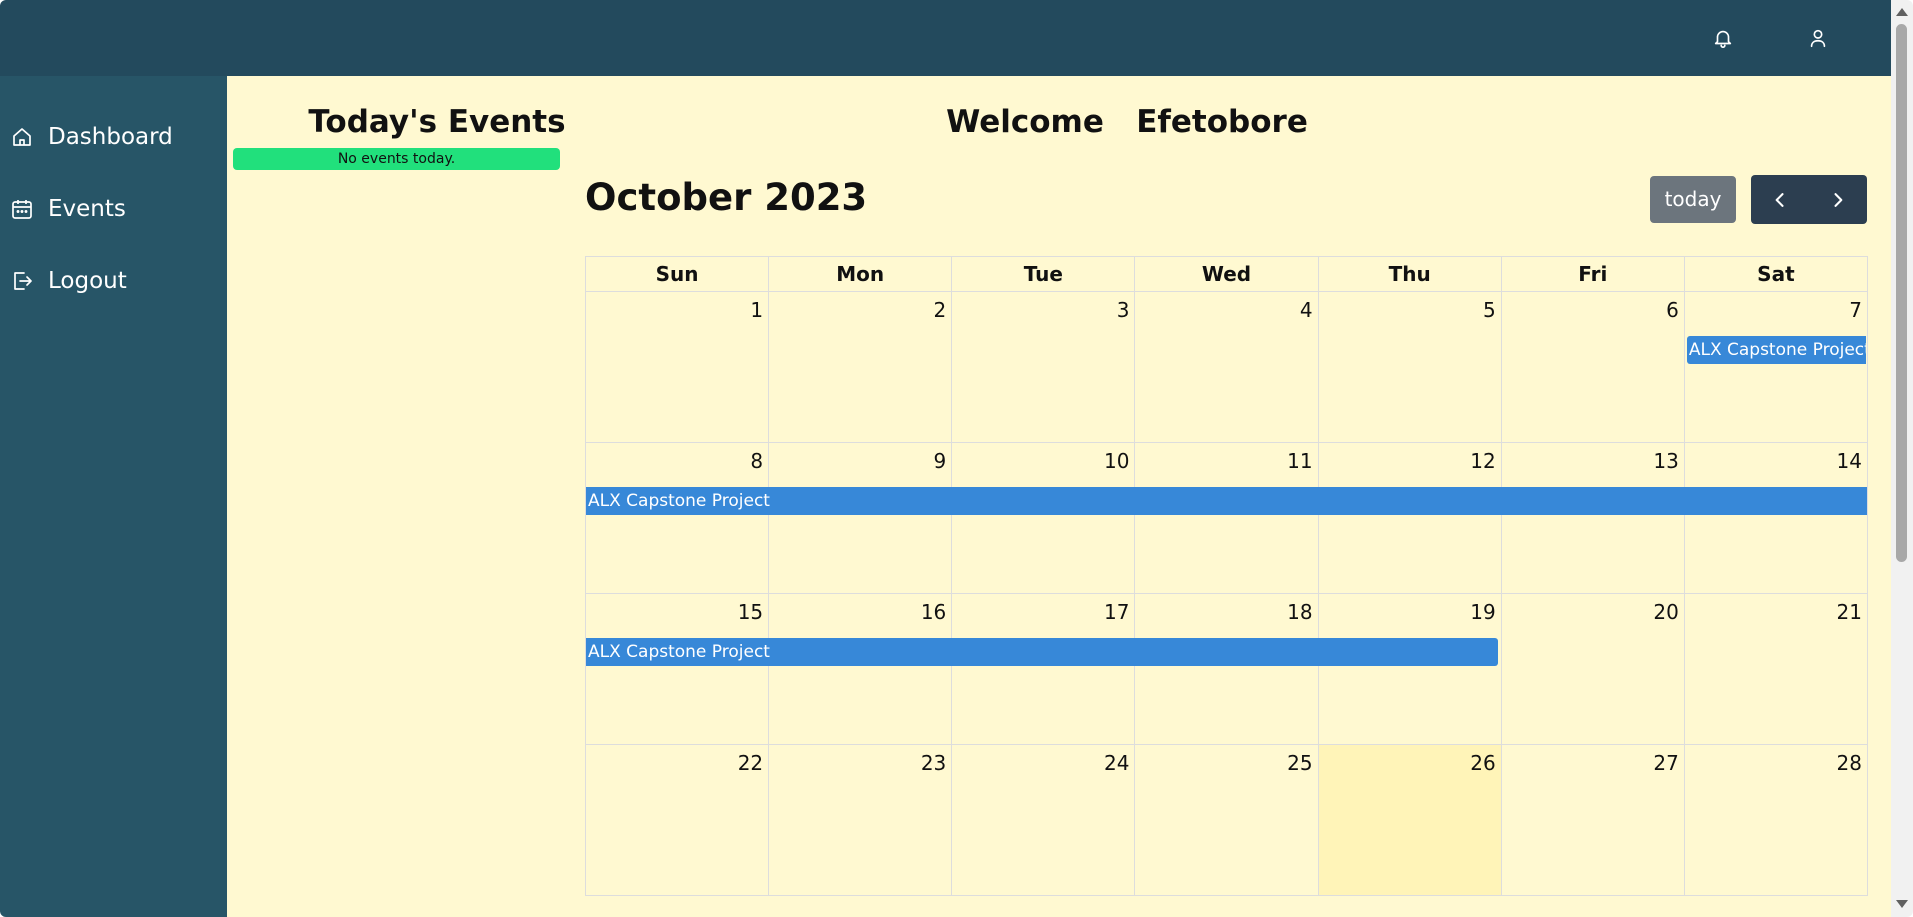  Describe the element at coordinates (678, 274) in the screenshot. I see `weekday-label: Sun` at that location.